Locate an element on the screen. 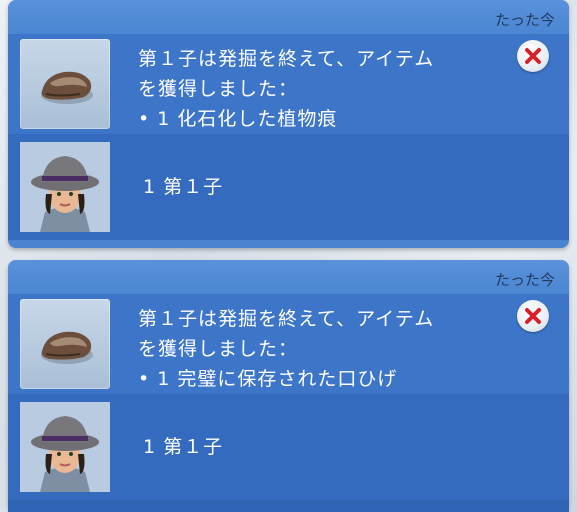 Image resolution: width=577 pixels, height=512 pixels. notification-message: 第１子は発掘を終えて、アイテム を獲得しました： • 1 完璧に保存された口ひげ is located at coordinates (323, 349).